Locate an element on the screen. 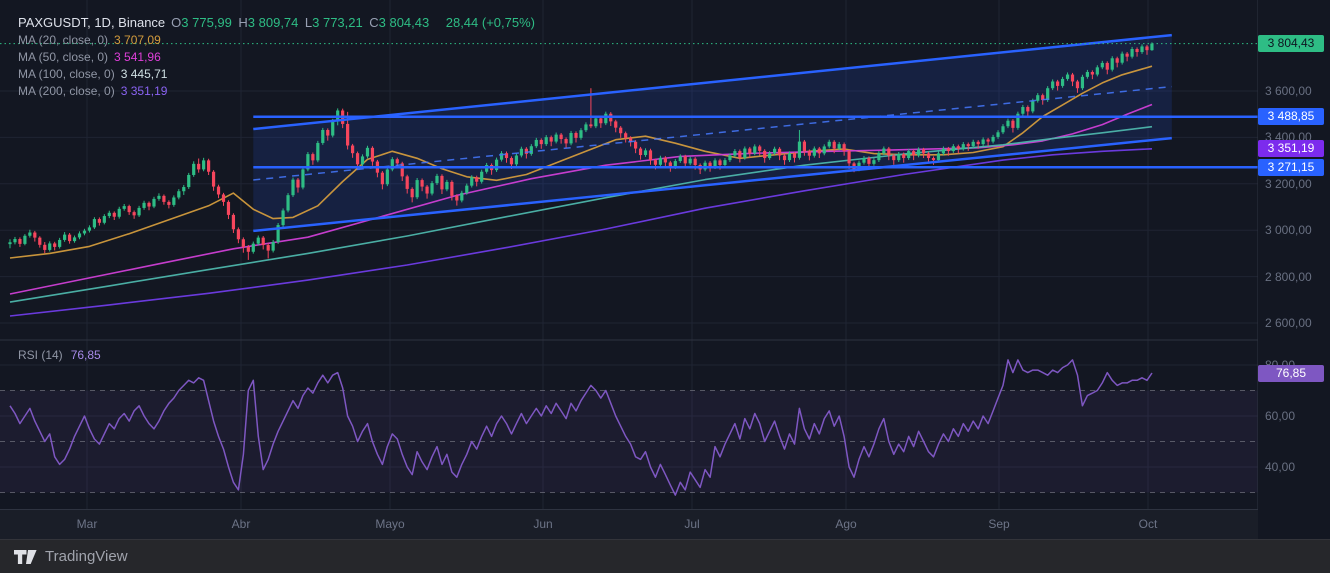 The height and width of the screenshot is (573, 1330). ohlc-value: 3 773,21 is located at coordinates (337, 22).